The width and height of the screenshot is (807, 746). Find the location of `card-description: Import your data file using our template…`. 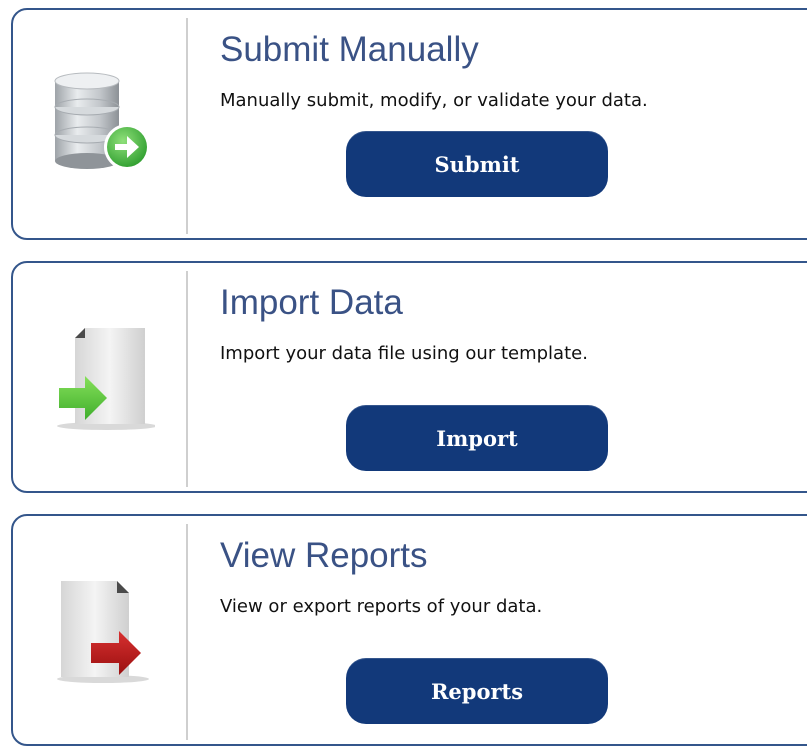

card-description: Import your data file using our template… is located at coordinates (404, 353).